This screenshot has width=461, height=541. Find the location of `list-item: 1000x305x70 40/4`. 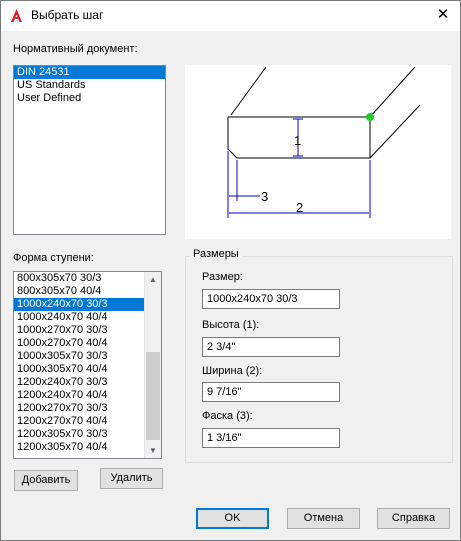

list-item: 1000x305x70 40/4 is located at coordinates (79, 369).